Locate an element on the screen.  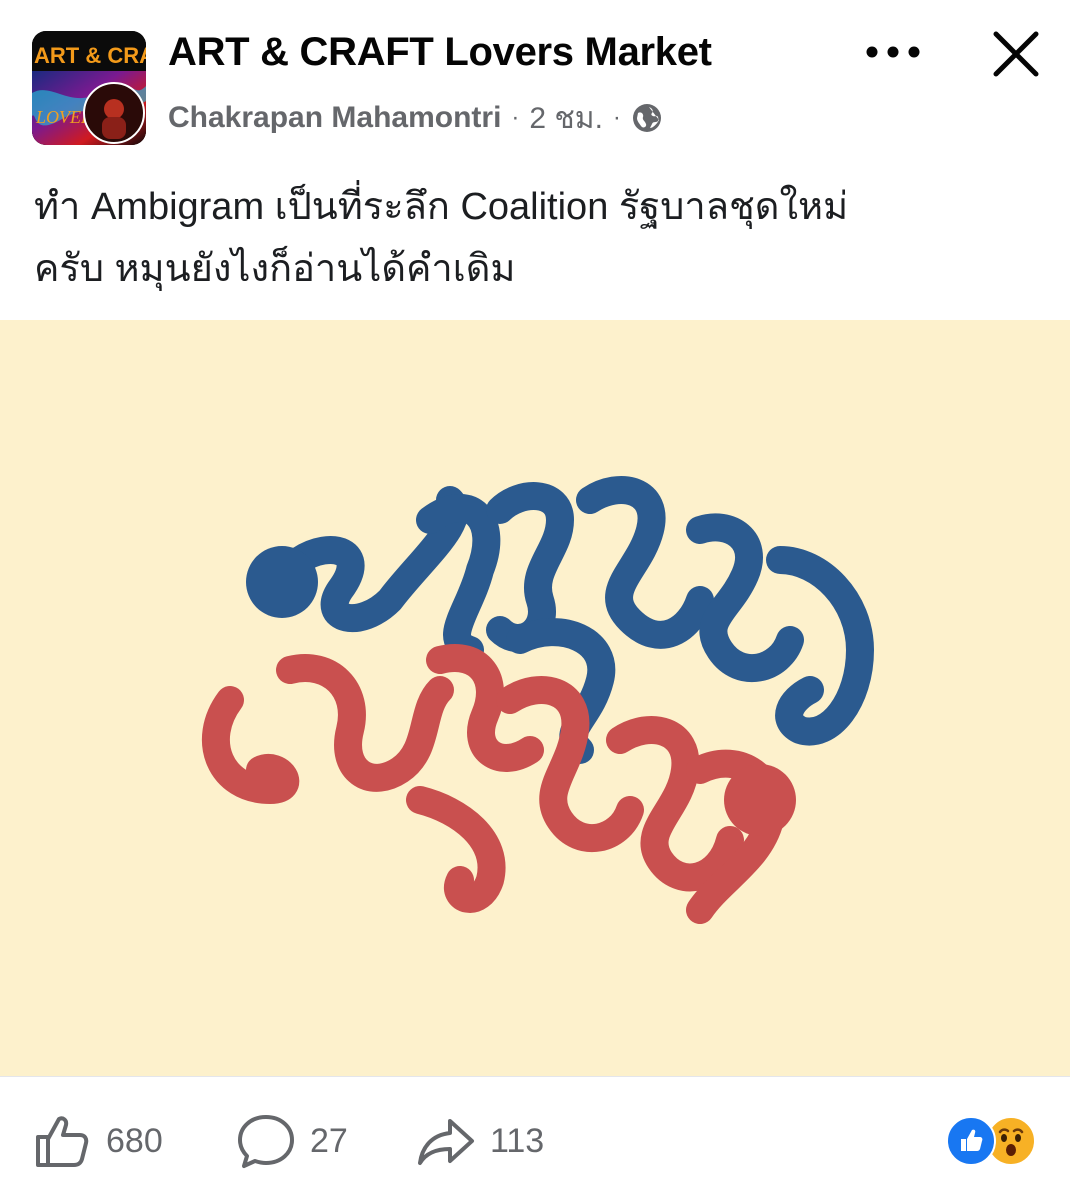
reactions-summary is located at coordinates (994, 1141).